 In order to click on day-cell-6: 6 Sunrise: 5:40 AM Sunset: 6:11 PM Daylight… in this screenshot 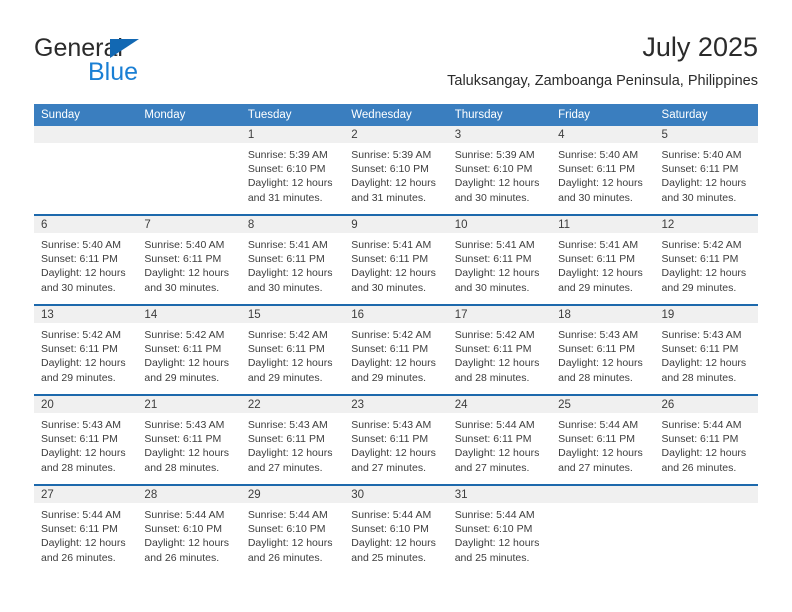, I will do `click(86, 260)`.